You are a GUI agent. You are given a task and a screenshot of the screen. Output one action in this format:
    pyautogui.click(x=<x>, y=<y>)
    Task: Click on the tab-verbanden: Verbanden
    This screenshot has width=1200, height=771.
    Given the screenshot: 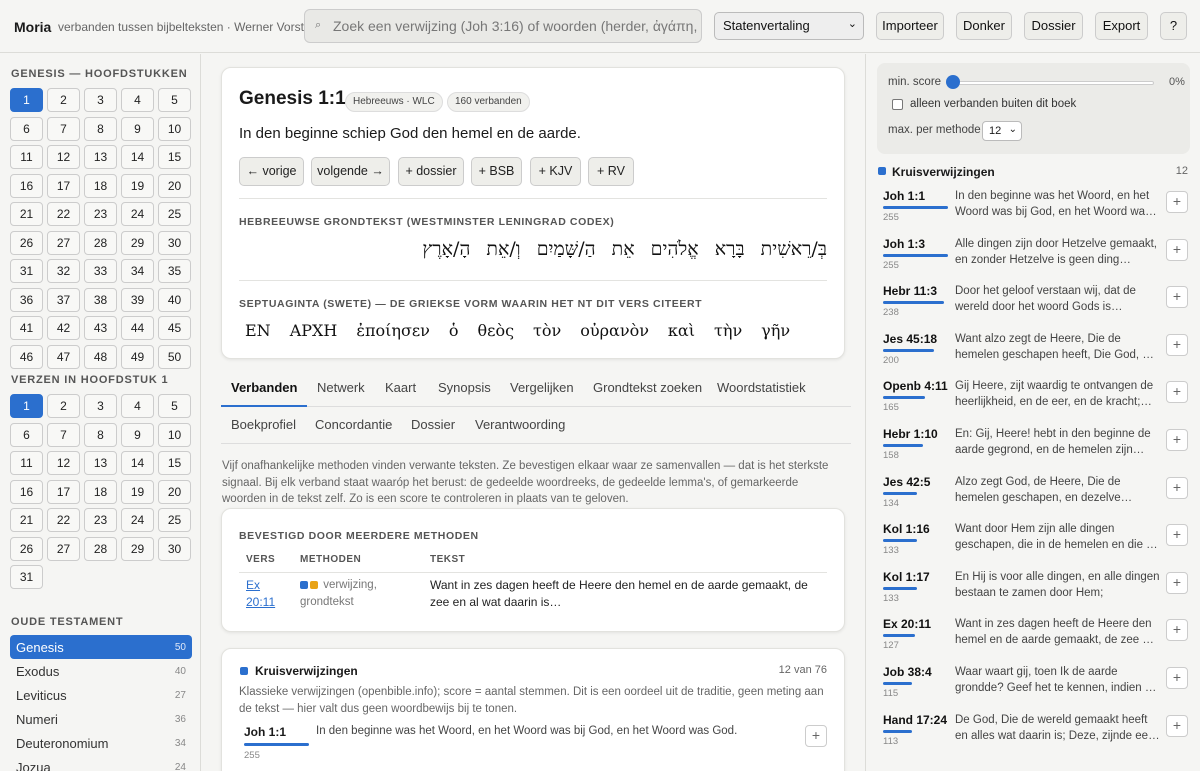 What is the action you would take?
    pyautogui.click(x=264, y=393)
    